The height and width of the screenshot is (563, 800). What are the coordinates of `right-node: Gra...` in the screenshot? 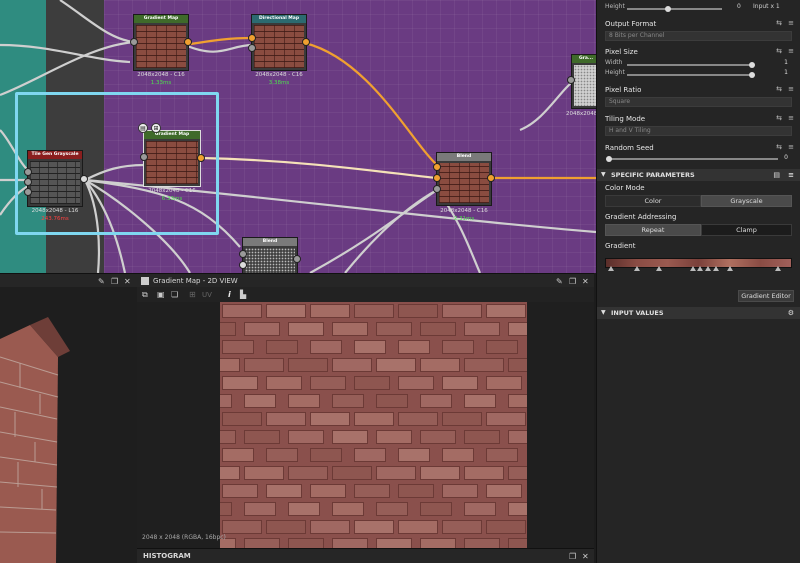 It's located at (583, 81).